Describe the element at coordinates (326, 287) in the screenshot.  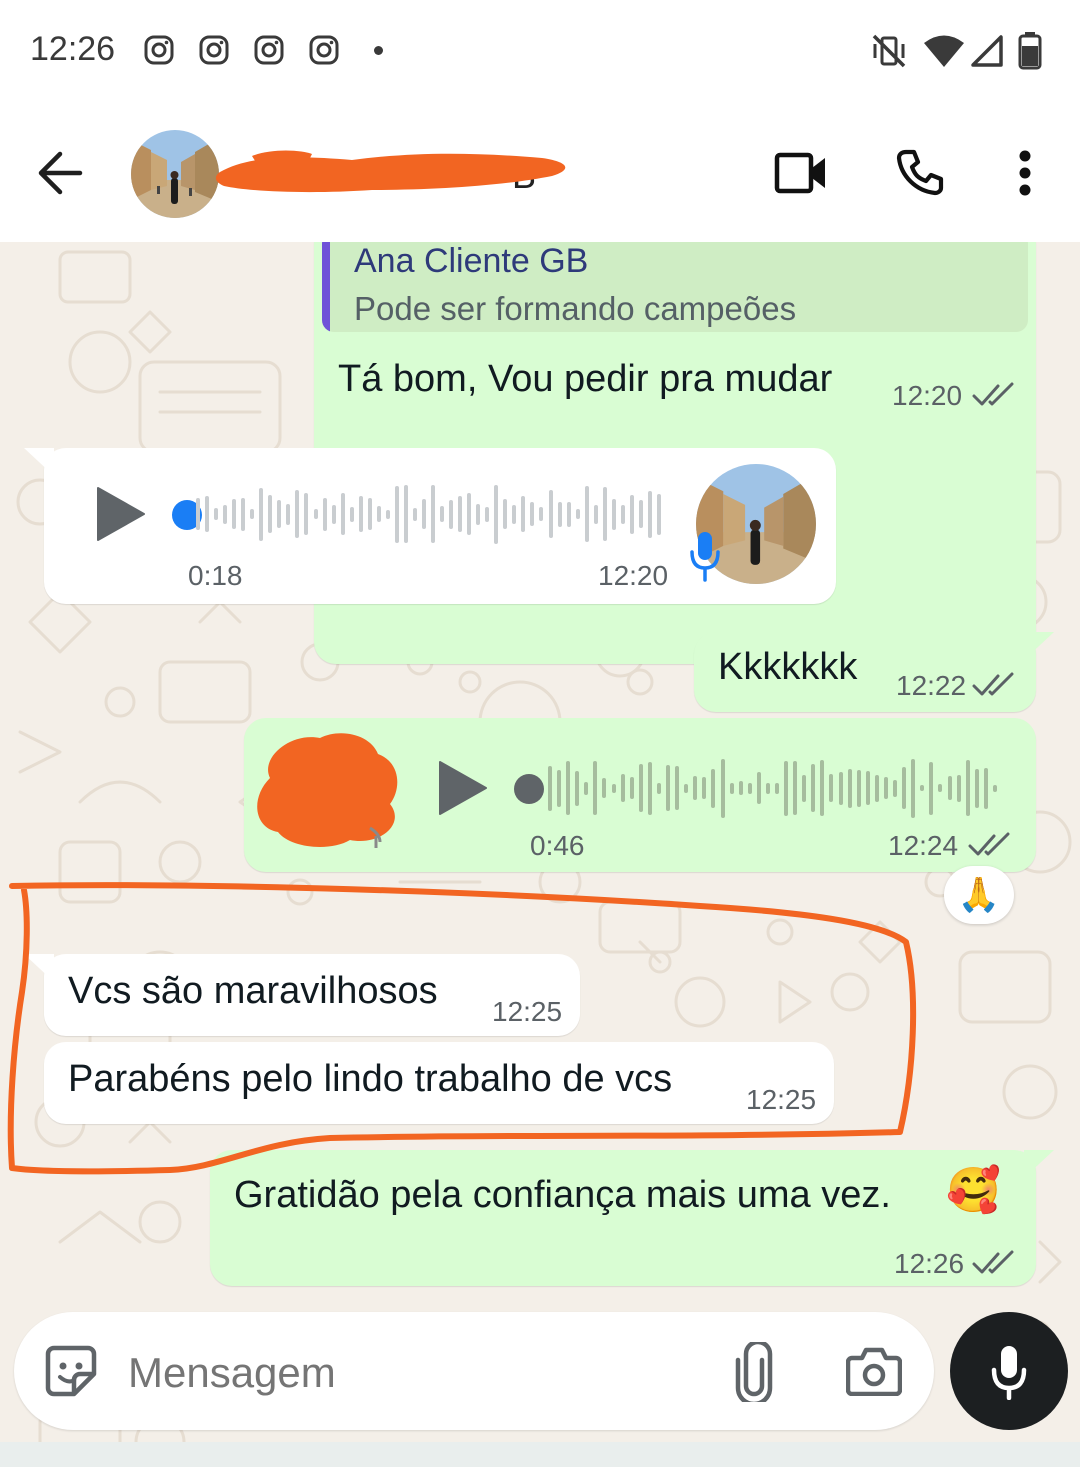
I see `quote-accent-bar` at that location.